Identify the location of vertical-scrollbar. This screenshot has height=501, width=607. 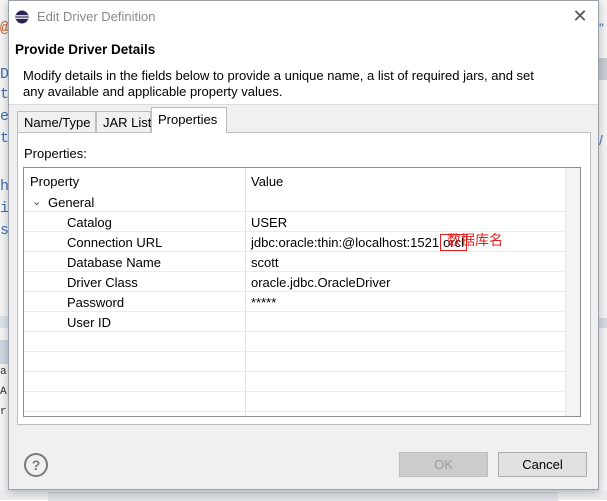
(572, 292).